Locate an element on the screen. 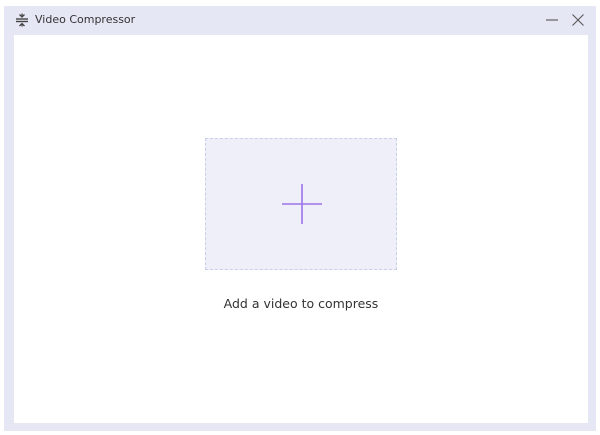 The height and width of the screenshot is (435, 600). add-video-hint: Add a video to compress is located at coordinates (301, 303).